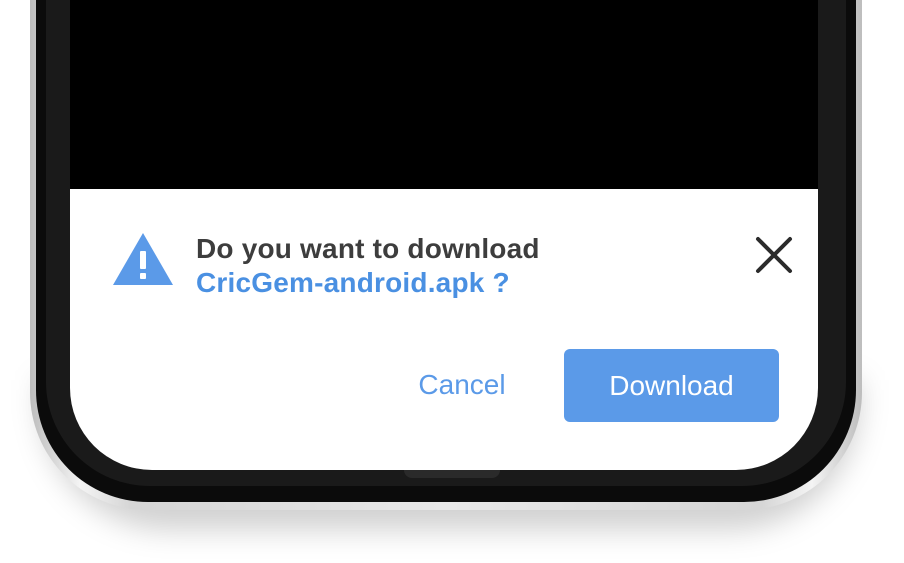  Describe the element at coordinates (353, 282) in the screenshot. I see `file-name: CricGem-android.apk ?` at that location.